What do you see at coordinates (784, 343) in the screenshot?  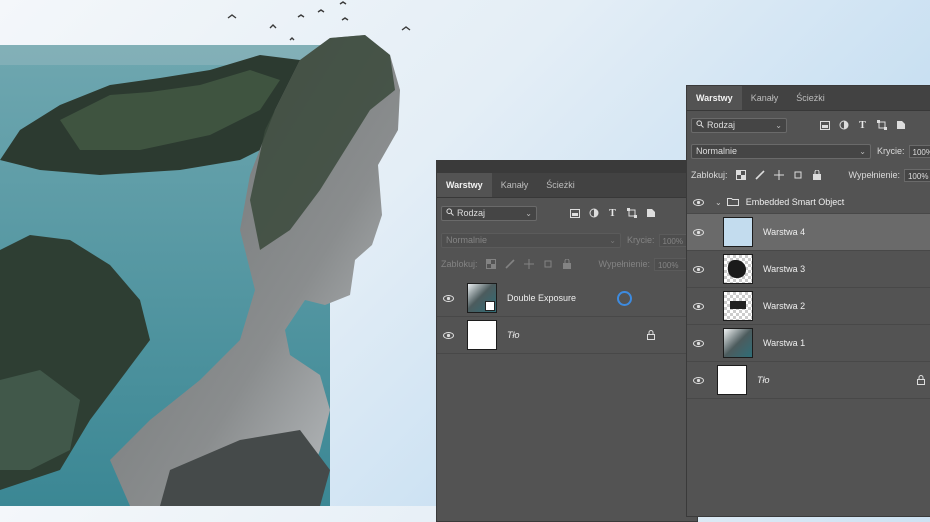 I see `layer-name: Warstwa 1` at bounding box center [784, 343].